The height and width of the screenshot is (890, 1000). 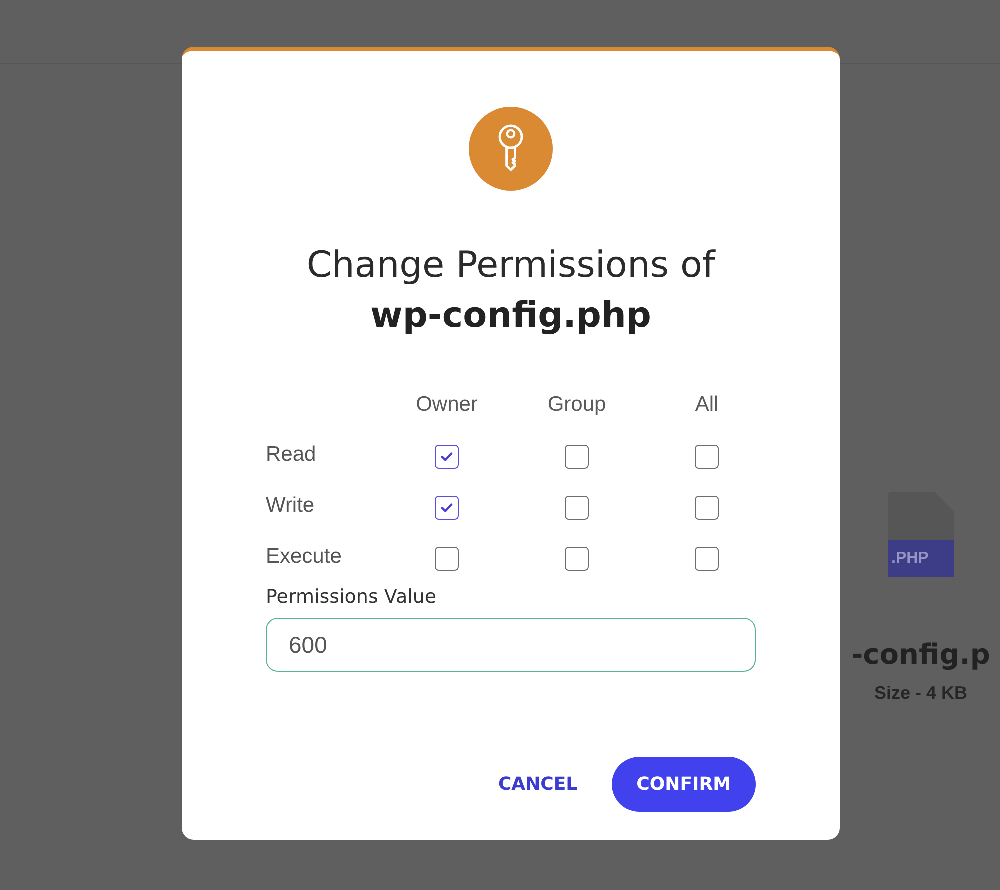 I want to click on row-label: Execute, so click(x=304, y=556).